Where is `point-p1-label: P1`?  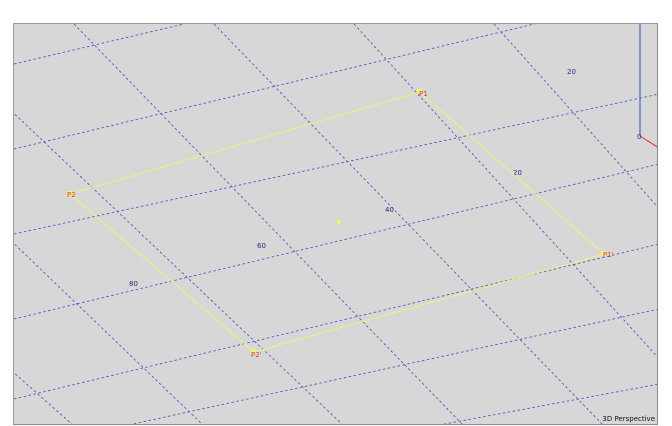 point-p1-label: P1 is located at coordinates (423, 94).